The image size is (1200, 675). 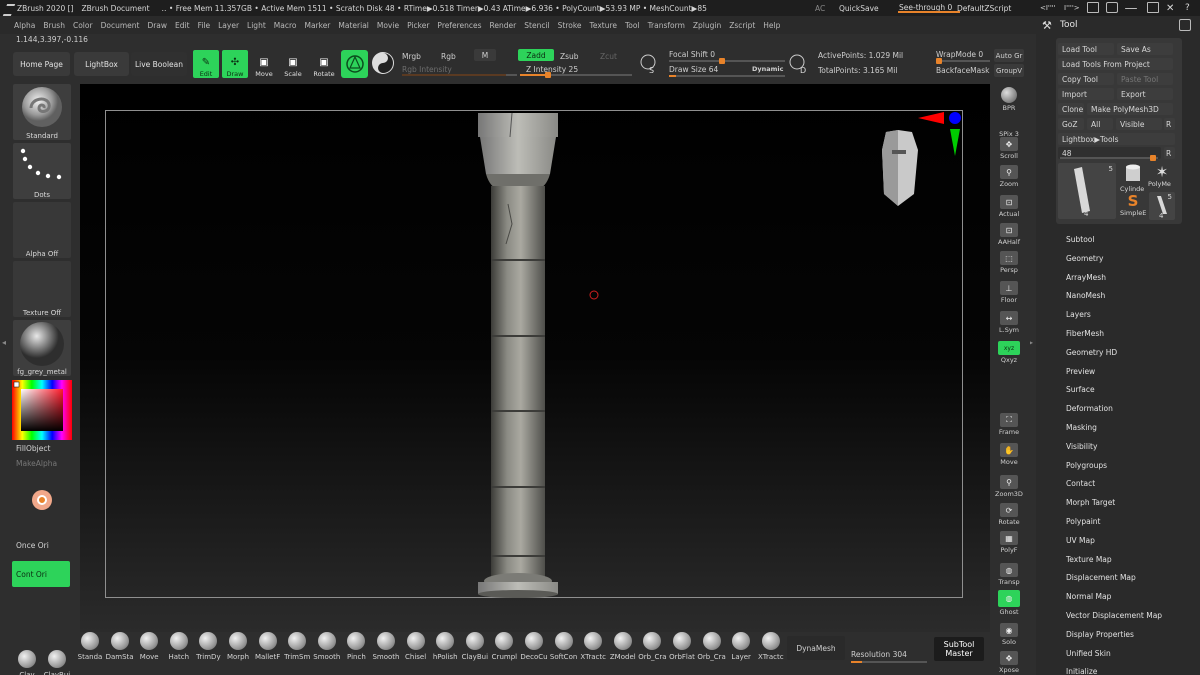 I want to click on z-intensity-slider: Z Intensity 25, so click(x=552, y=69).